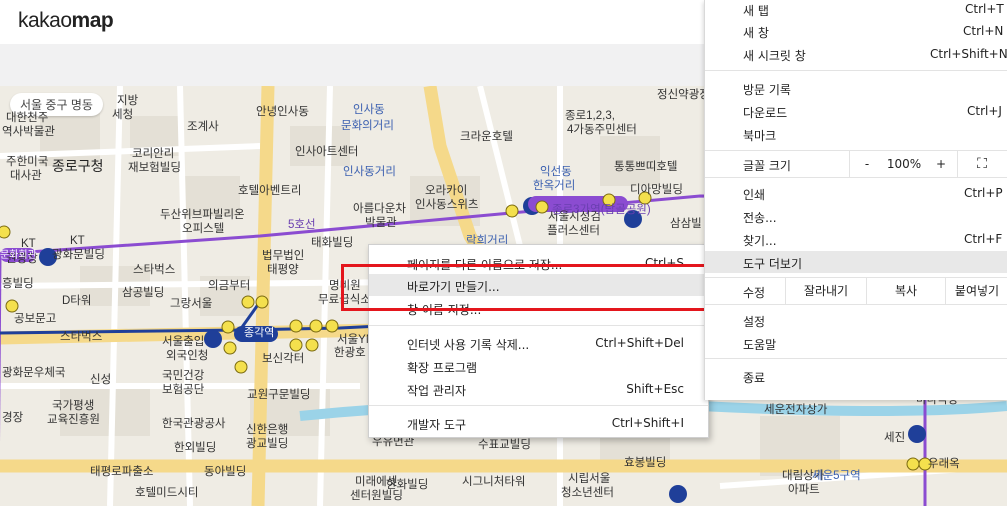 The height and width of the screenshot is (506, 1007). I want to click on cut-button: 잘라내기, so click(825, 291).